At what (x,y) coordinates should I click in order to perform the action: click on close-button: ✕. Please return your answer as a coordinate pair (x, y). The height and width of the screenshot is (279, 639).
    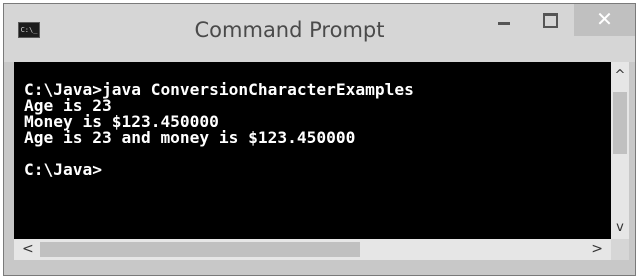
    Looking at the image, I should click on (604, 20).